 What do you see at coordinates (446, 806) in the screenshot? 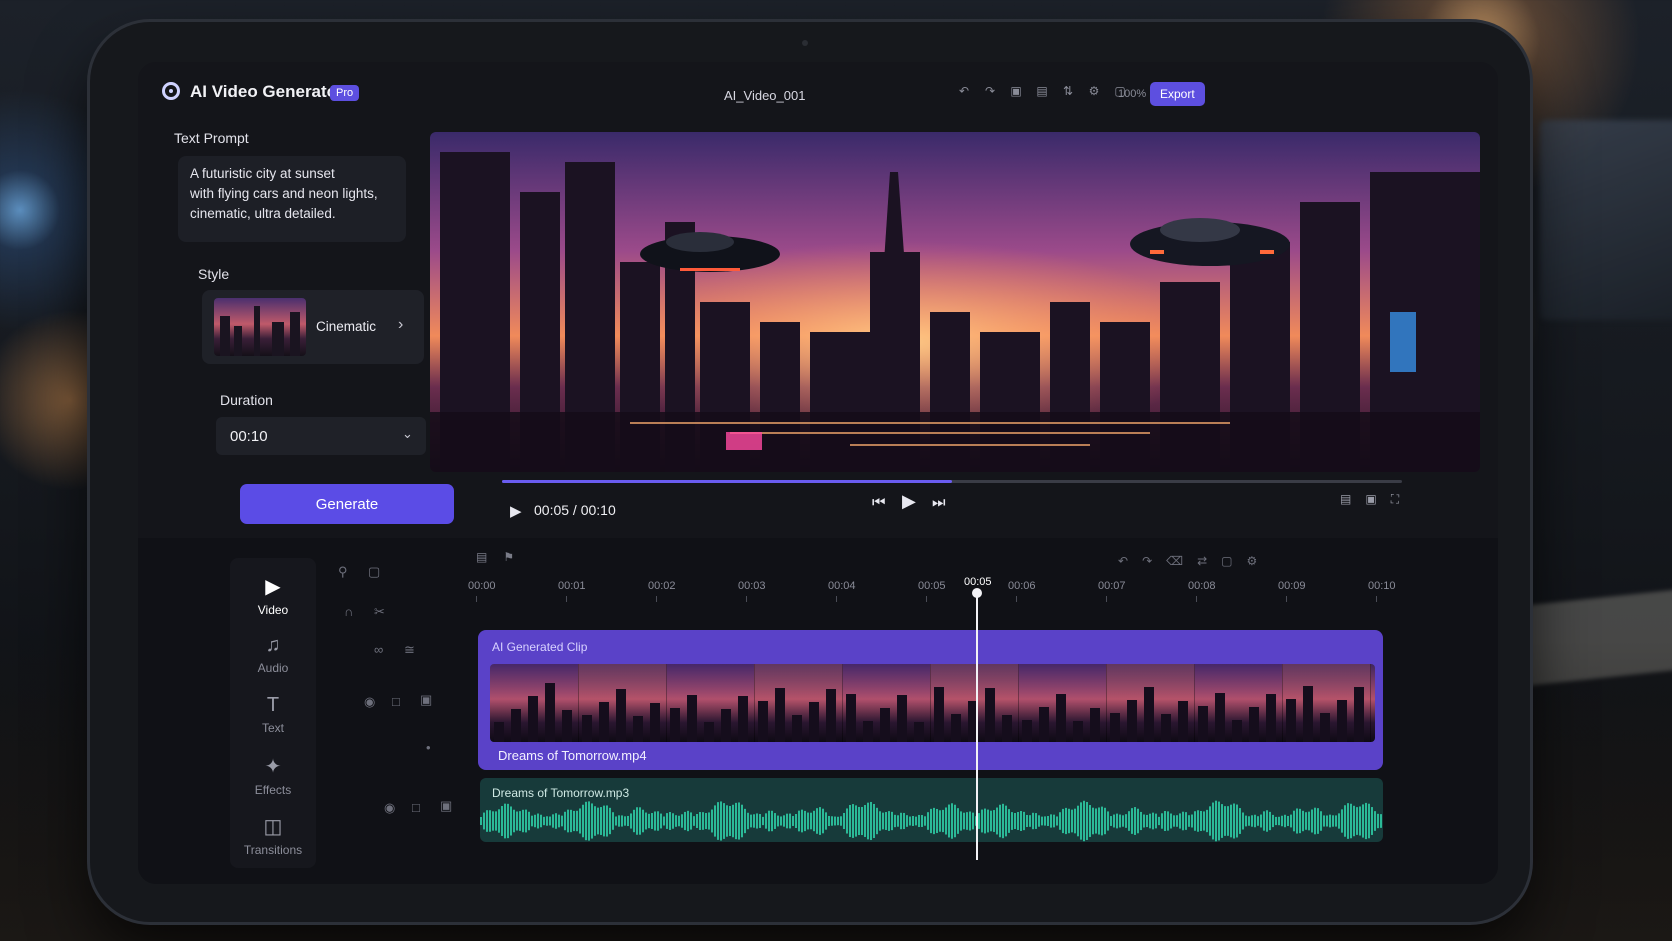
I see `audio-lock-icon: ▣` at bounding box center [446, 806].